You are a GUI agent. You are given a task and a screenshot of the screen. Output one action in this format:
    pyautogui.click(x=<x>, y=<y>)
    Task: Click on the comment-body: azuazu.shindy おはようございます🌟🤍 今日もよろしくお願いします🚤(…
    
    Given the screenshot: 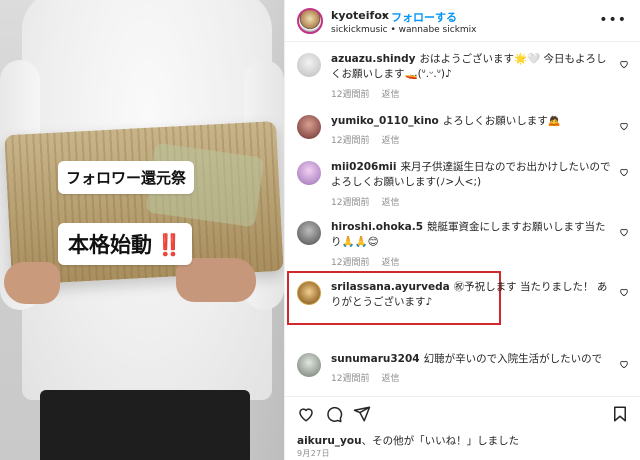 What is the action you would take?
    pyautogui.click(x=471, y=67)
    